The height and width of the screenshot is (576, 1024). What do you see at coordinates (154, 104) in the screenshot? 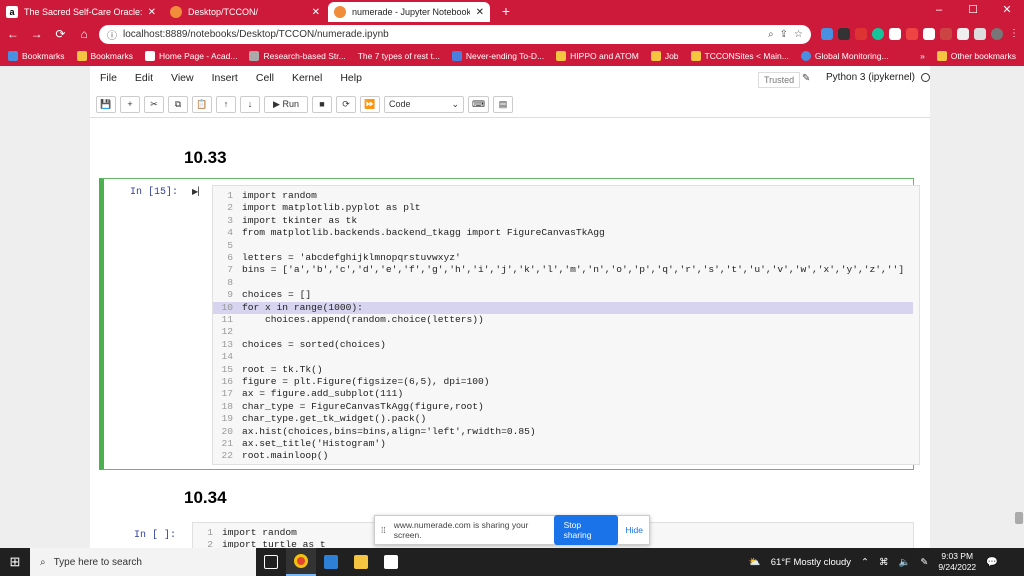
I see `cut-icon: ✂` at bounding box center [154, 104].